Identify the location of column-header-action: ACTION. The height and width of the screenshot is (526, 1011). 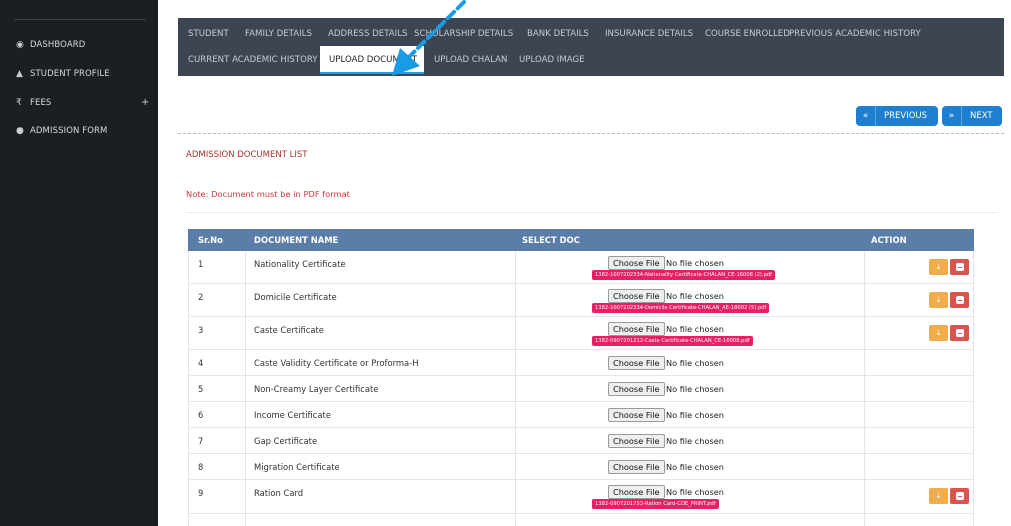
(889, 240).